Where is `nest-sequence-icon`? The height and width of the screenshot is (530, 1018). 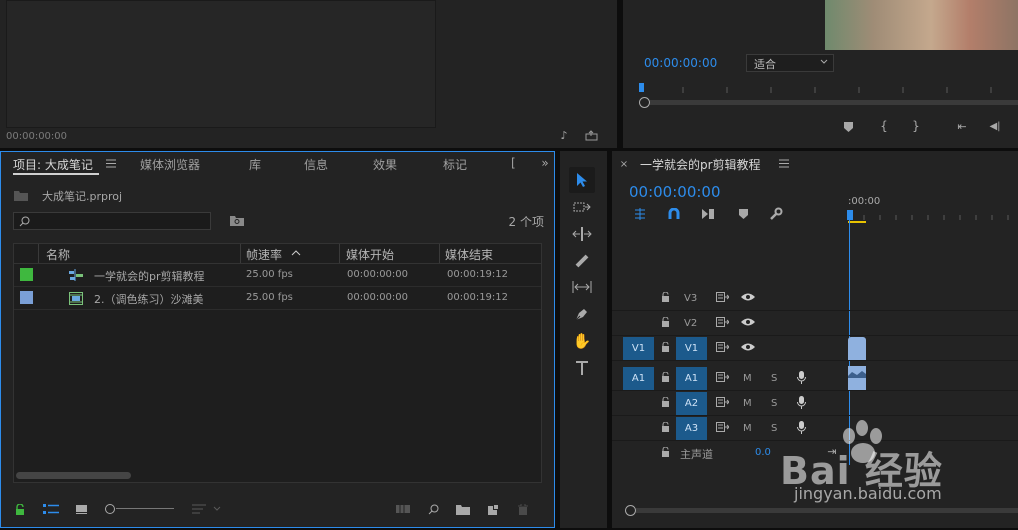
nest-sequence-icon is located at coordinates (640, 213).